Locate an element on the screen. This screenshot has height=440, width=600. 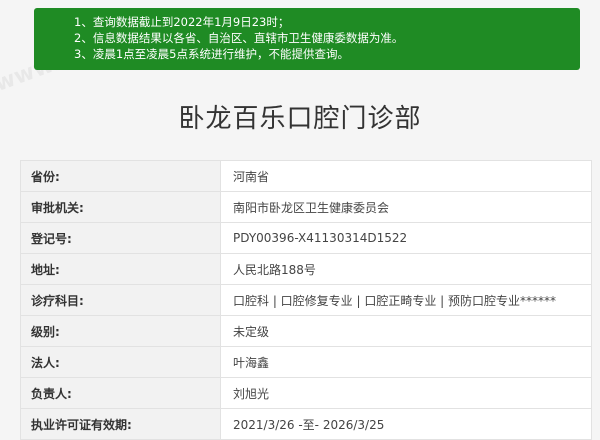
table-row: 负责人: 刘旭光 is located at coordinates (306, 393).